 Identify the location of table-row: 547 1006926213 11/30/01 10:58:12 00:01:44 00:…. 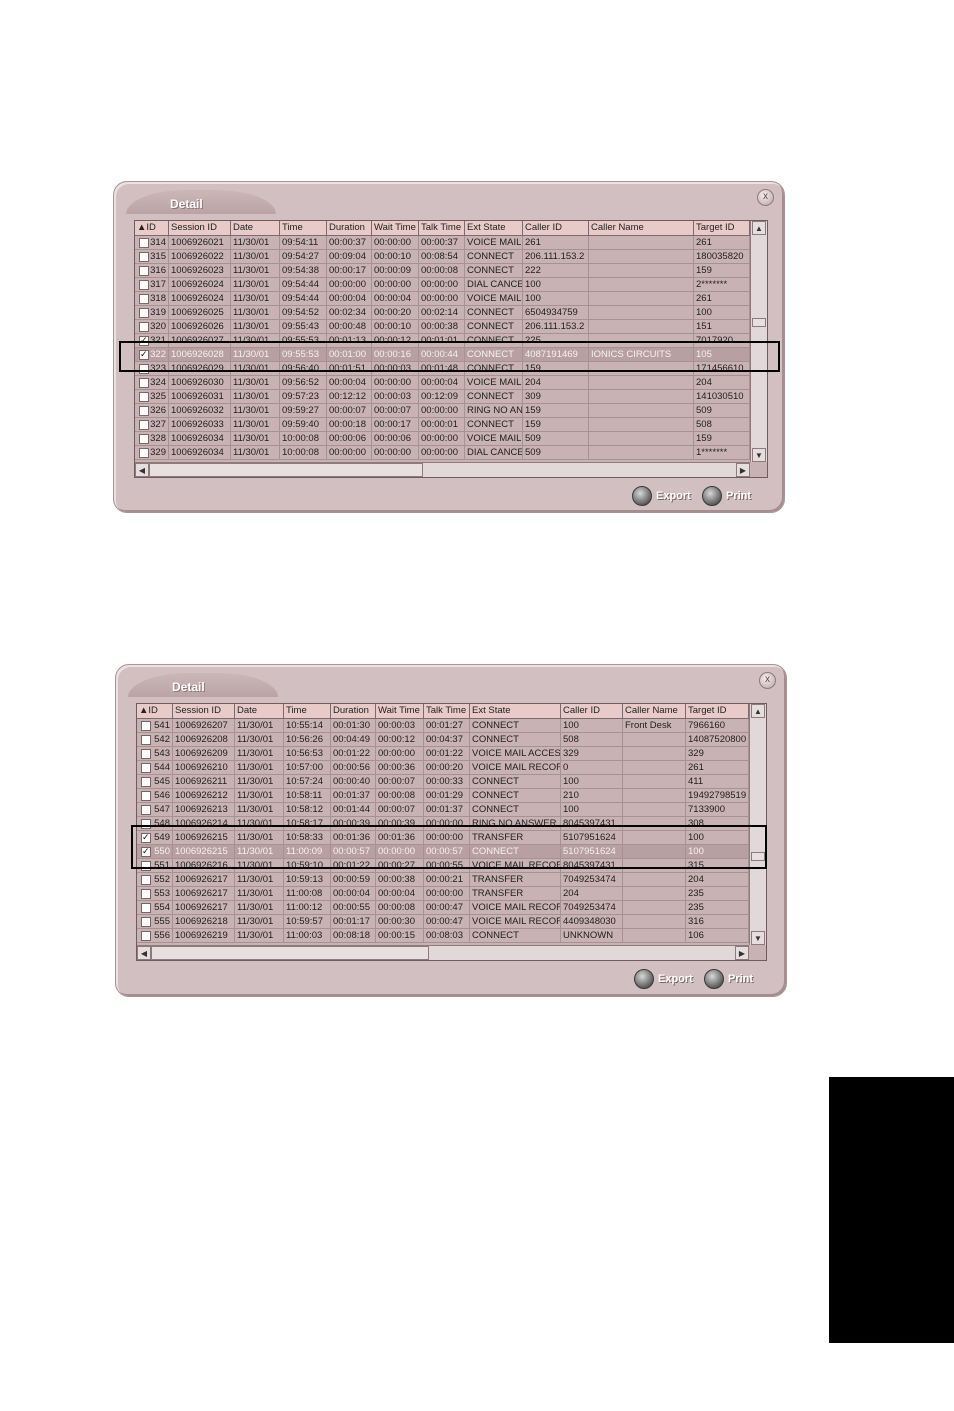
(443, 810).